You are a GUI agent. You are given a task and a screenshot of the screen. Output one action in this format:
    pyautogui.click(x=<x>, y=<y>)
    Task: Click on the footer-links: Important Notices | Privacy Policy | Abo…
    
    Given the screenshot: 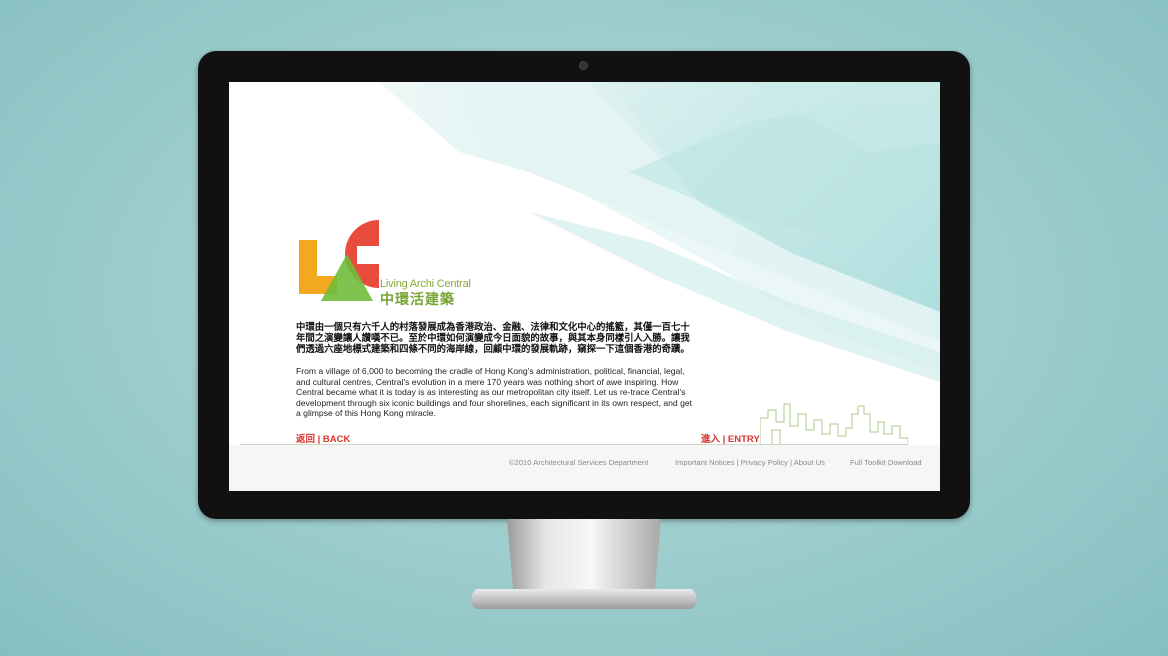 What is the action you would take?
    pyautogui.click(x=750, y=462)
    